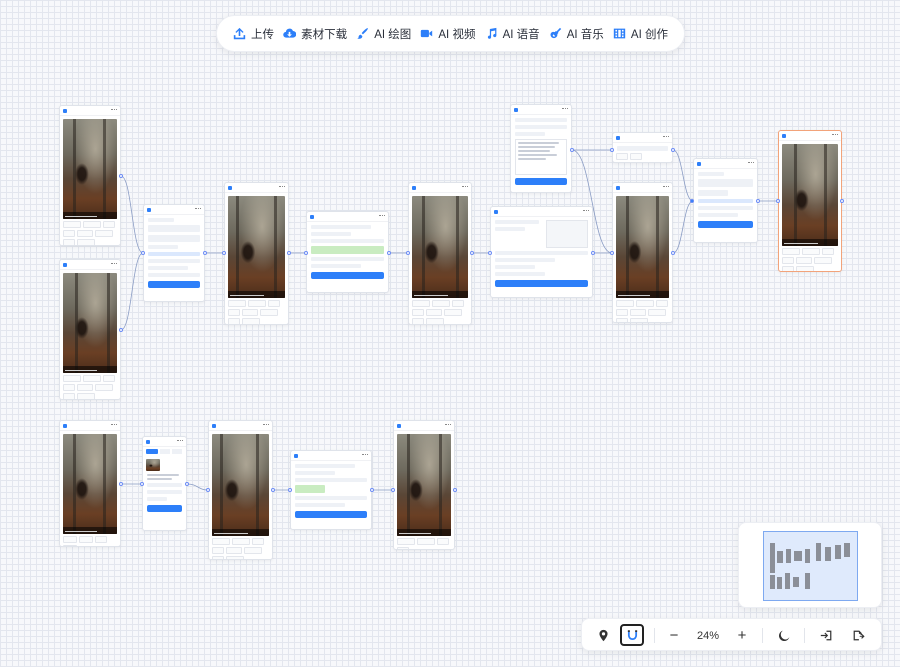 This screenshot has height=667, width=900. Describe the element at coordinates (383, 34) in the screenshot. I see `ai-drawing-button: AI 绘图` at that location.